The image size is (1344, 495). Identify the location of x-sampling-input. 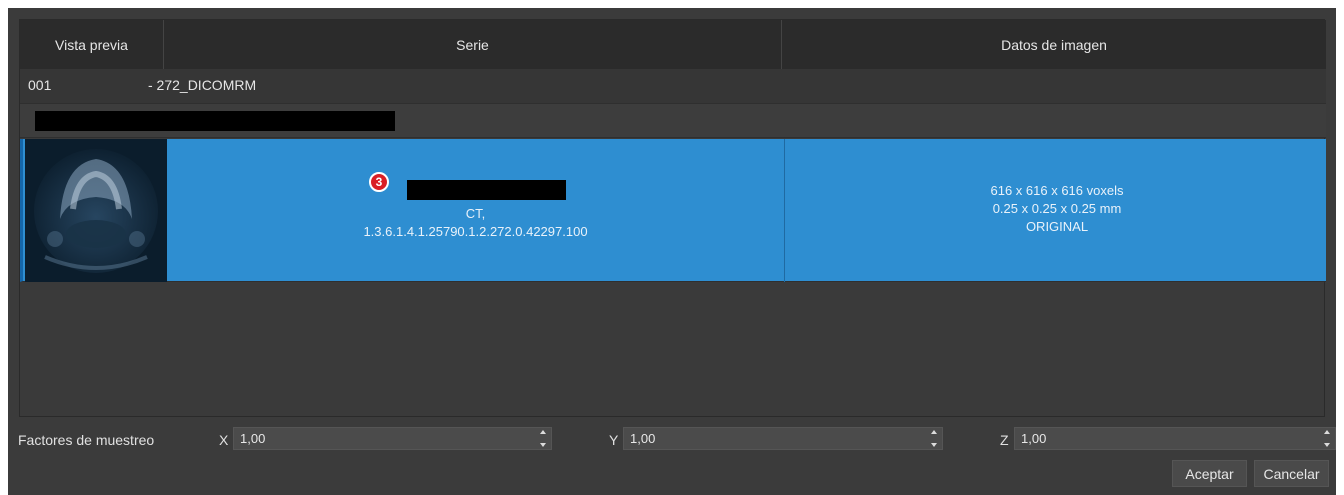
(370, 438).